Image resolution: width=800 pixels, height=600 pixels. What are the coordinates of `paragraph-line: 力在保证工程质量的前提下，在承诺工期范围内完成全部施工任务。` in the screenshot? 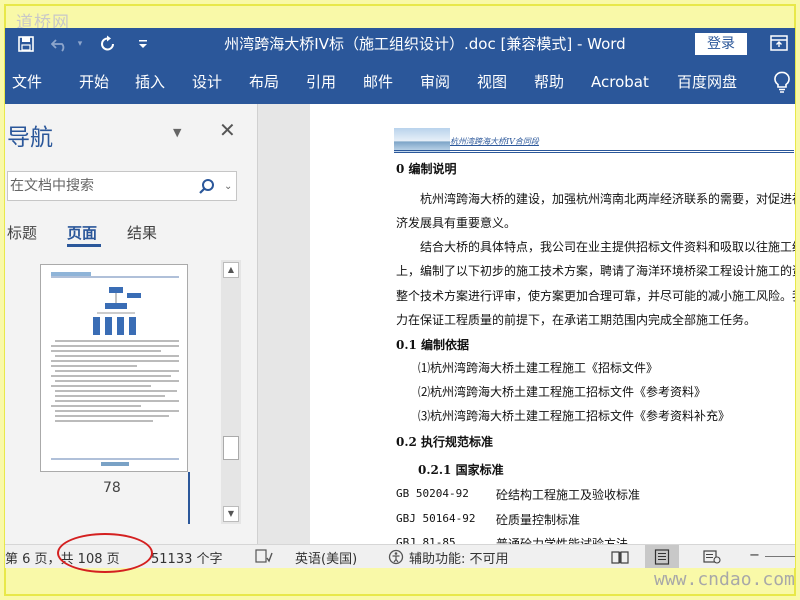 It's located at (576, 320).